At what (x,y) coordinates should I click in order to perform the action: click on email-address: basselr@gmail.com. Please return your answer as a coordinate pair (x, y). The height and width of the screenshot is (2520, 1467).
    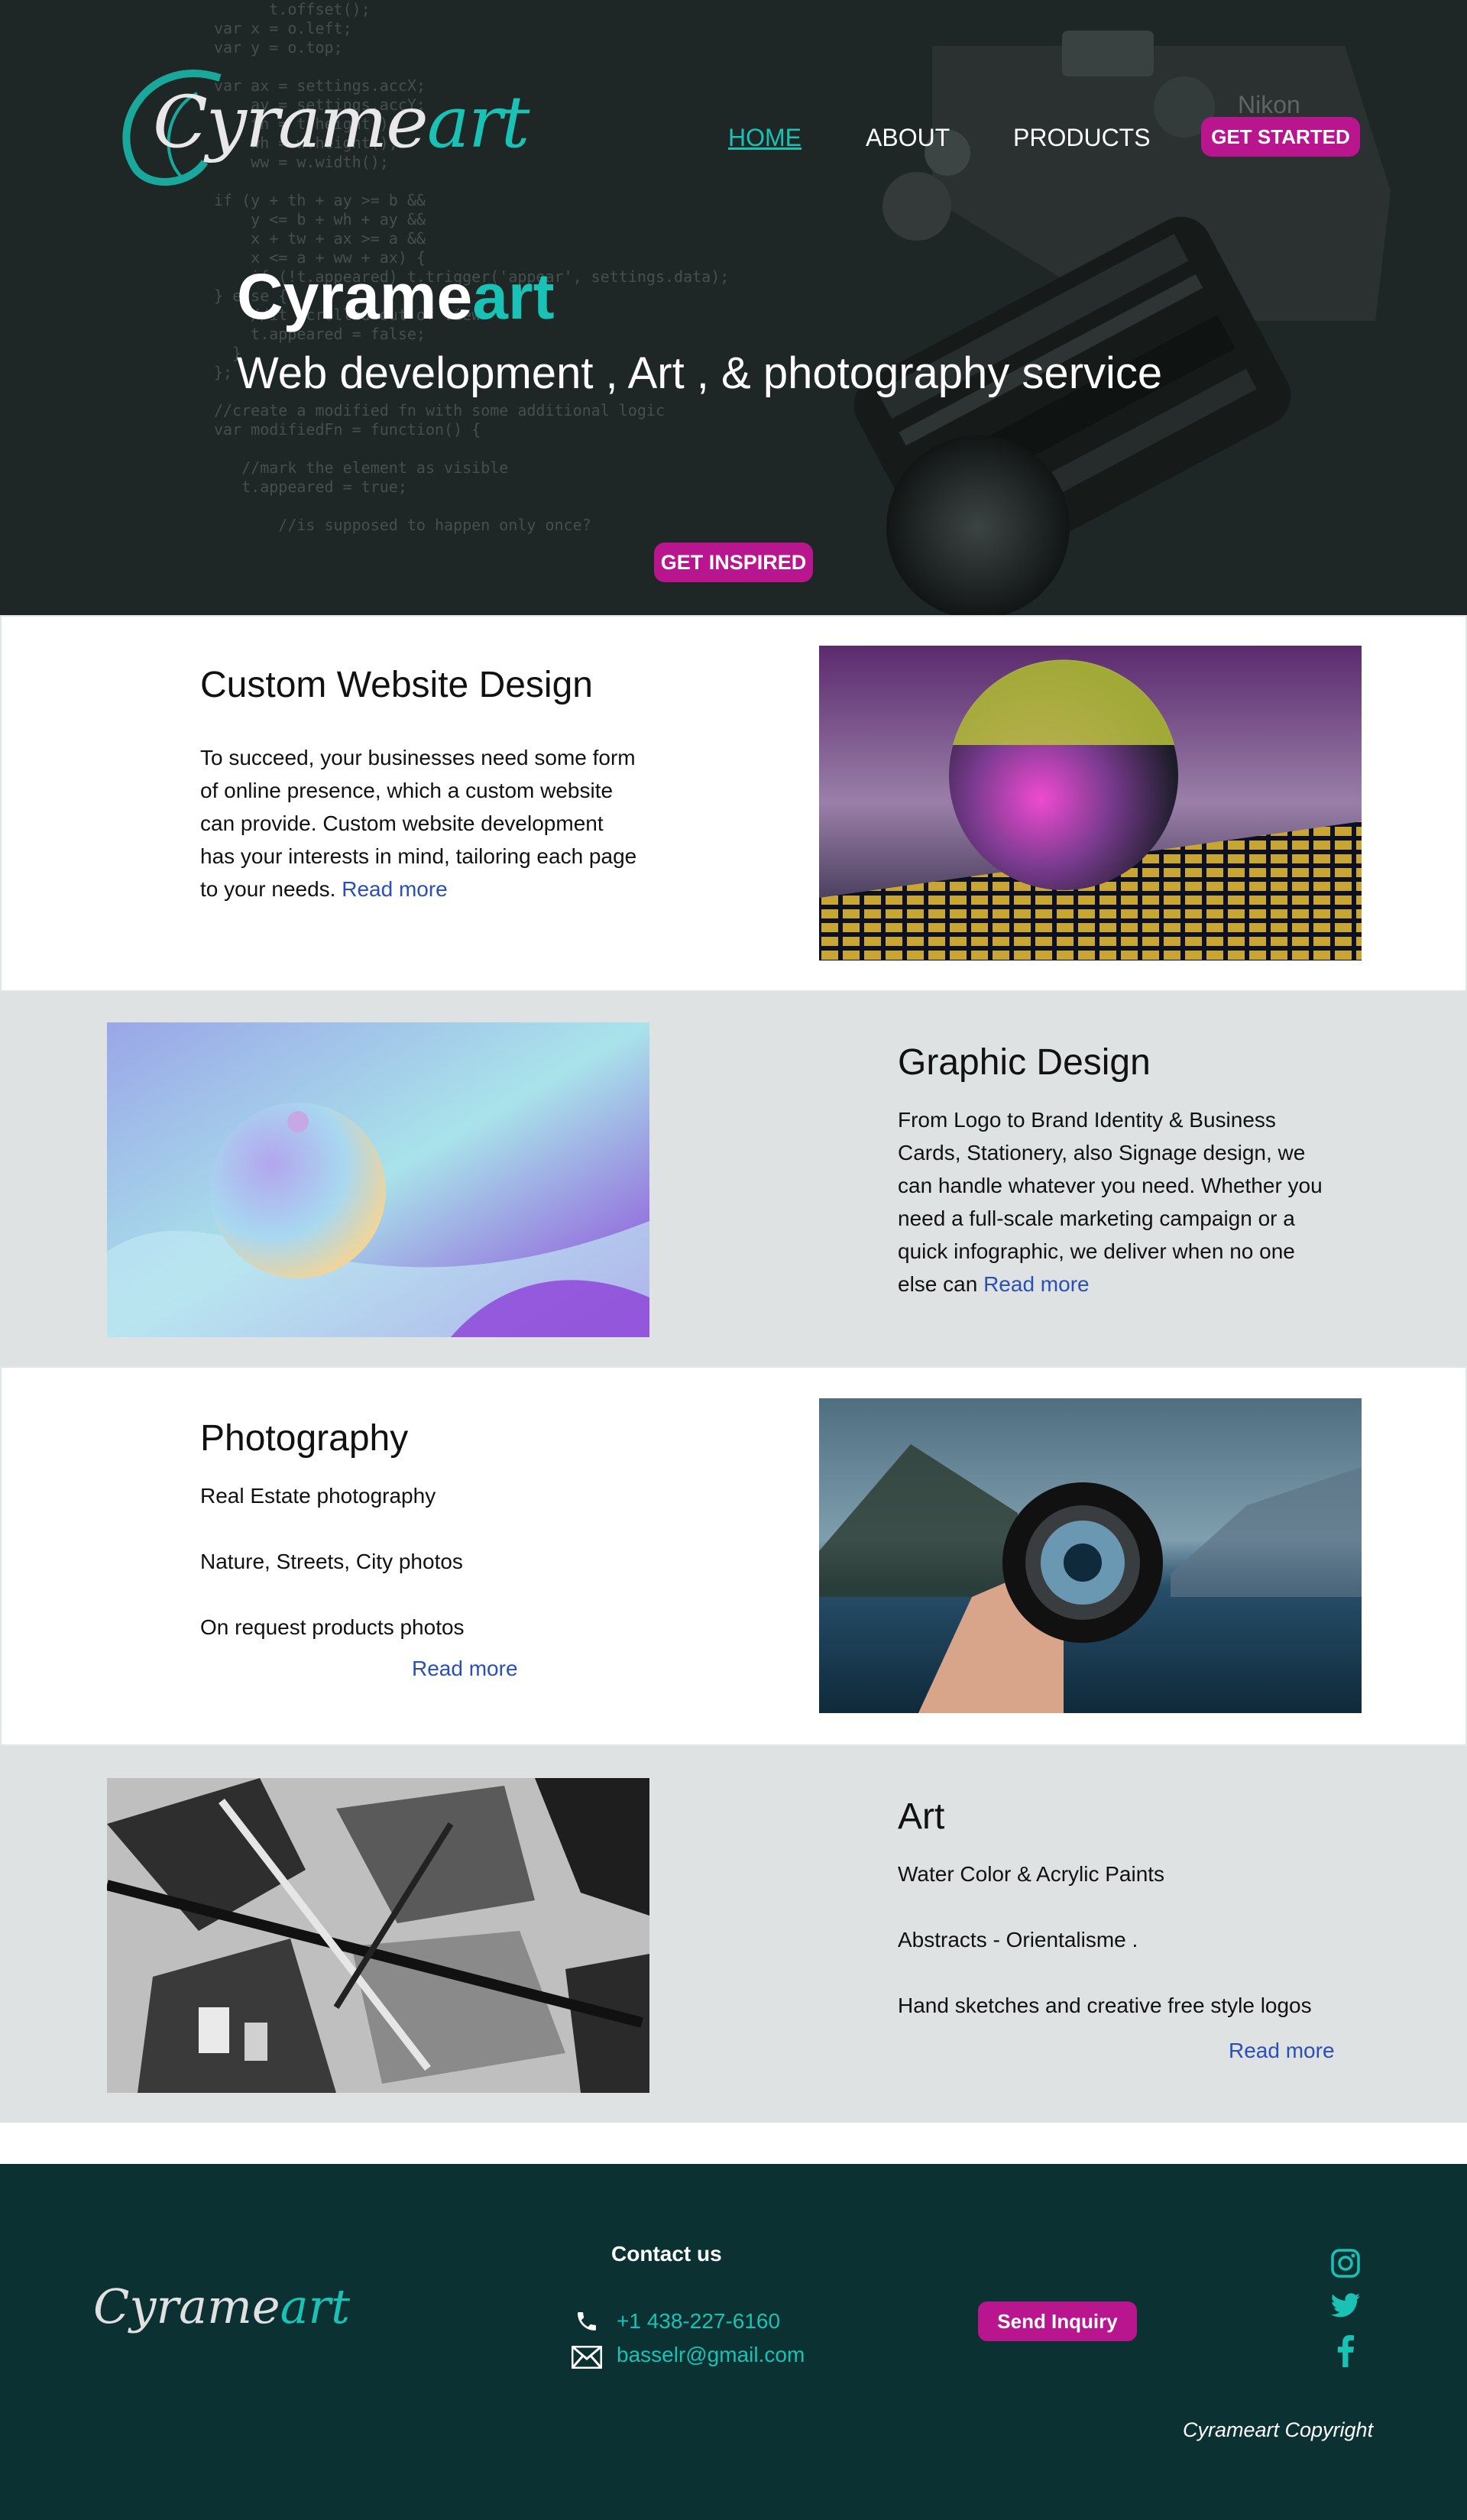
    Looking at the image, I should click on (711, 2355).